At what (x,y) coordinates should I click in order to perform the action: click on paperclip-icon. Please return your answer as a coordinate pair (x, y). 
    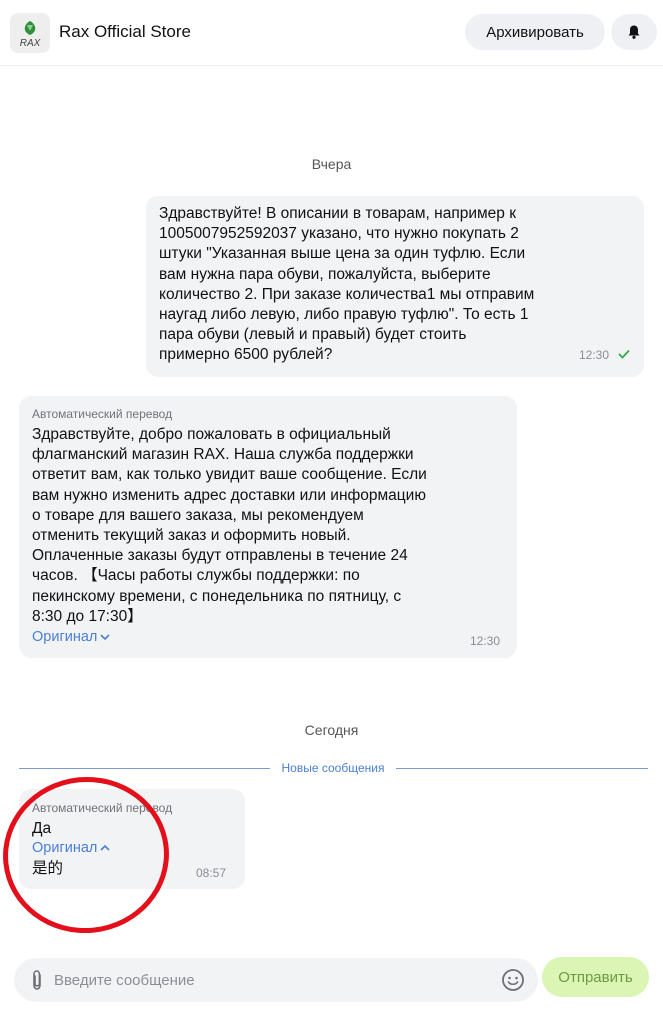
    Looking at the image, I should click on (37, 980).